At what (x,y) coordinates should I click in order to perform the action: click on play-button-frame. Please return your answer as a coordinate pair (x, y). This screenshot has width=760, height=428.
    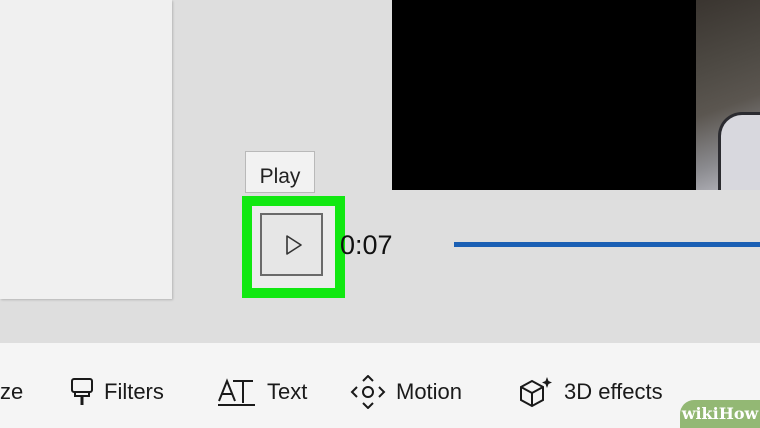
    Looking at the image, I should click on (291, 244).